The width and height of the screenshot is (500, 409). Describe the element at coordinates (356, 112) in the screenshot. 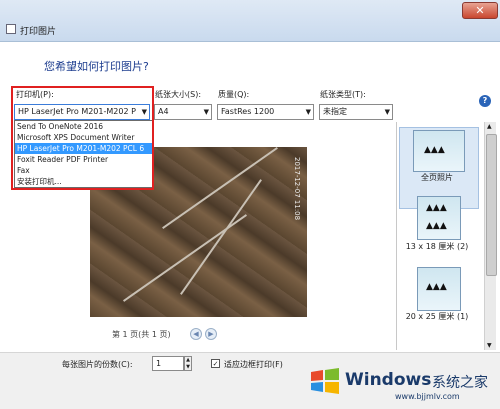

I see `paper-type-select: 未指定 ▼` at that location.